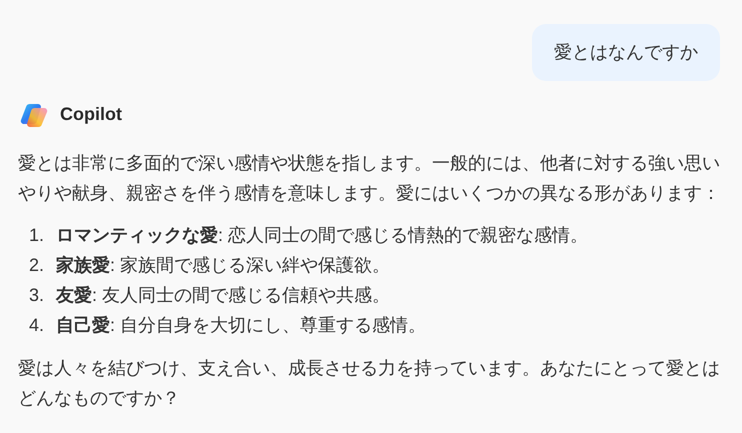 This screenshot has width=742, height=433. What do you see at coordinates (369, 383) in the screenshot?
I see `answer-paragraph: 愛は人々を結びつけ、支え合い、成長させる力を持っています。あなたにとって愛とはどんなものですか？` at bounding box center [369, 383].